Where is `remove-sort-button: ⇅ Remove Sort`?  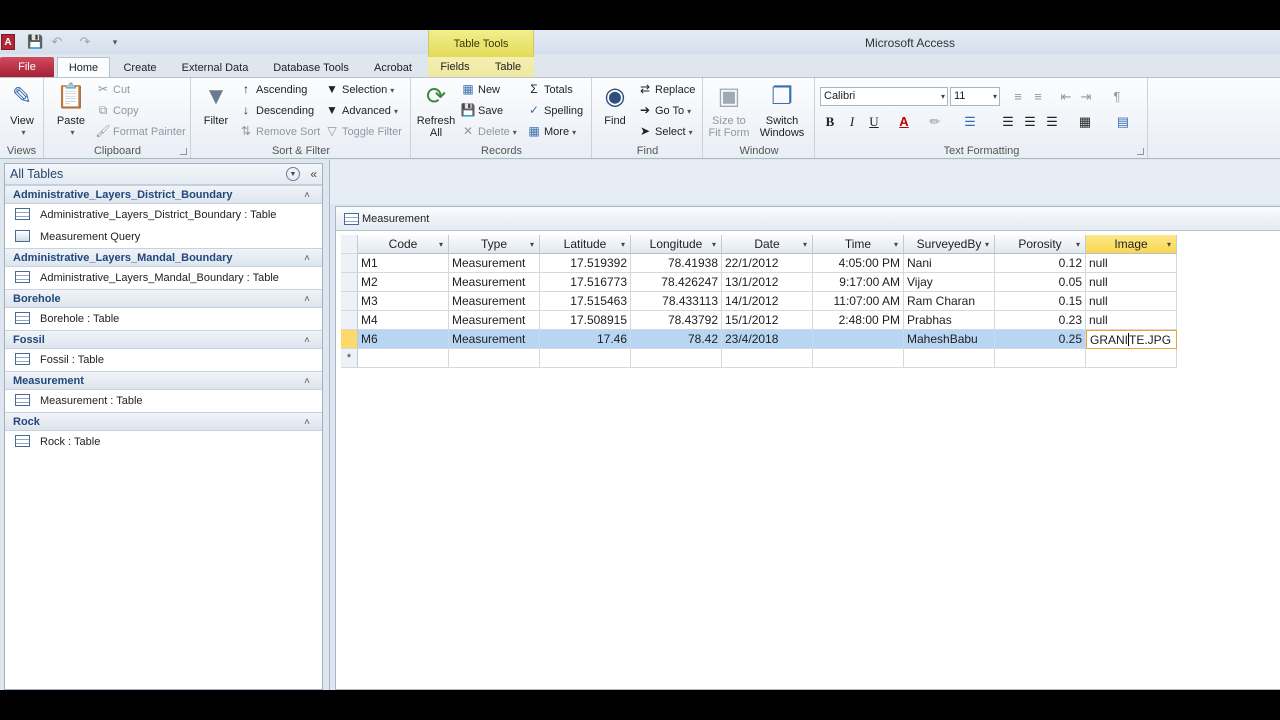
remove-sort-button: ⇅ Remove Sort is located at coordinates (279, 131).